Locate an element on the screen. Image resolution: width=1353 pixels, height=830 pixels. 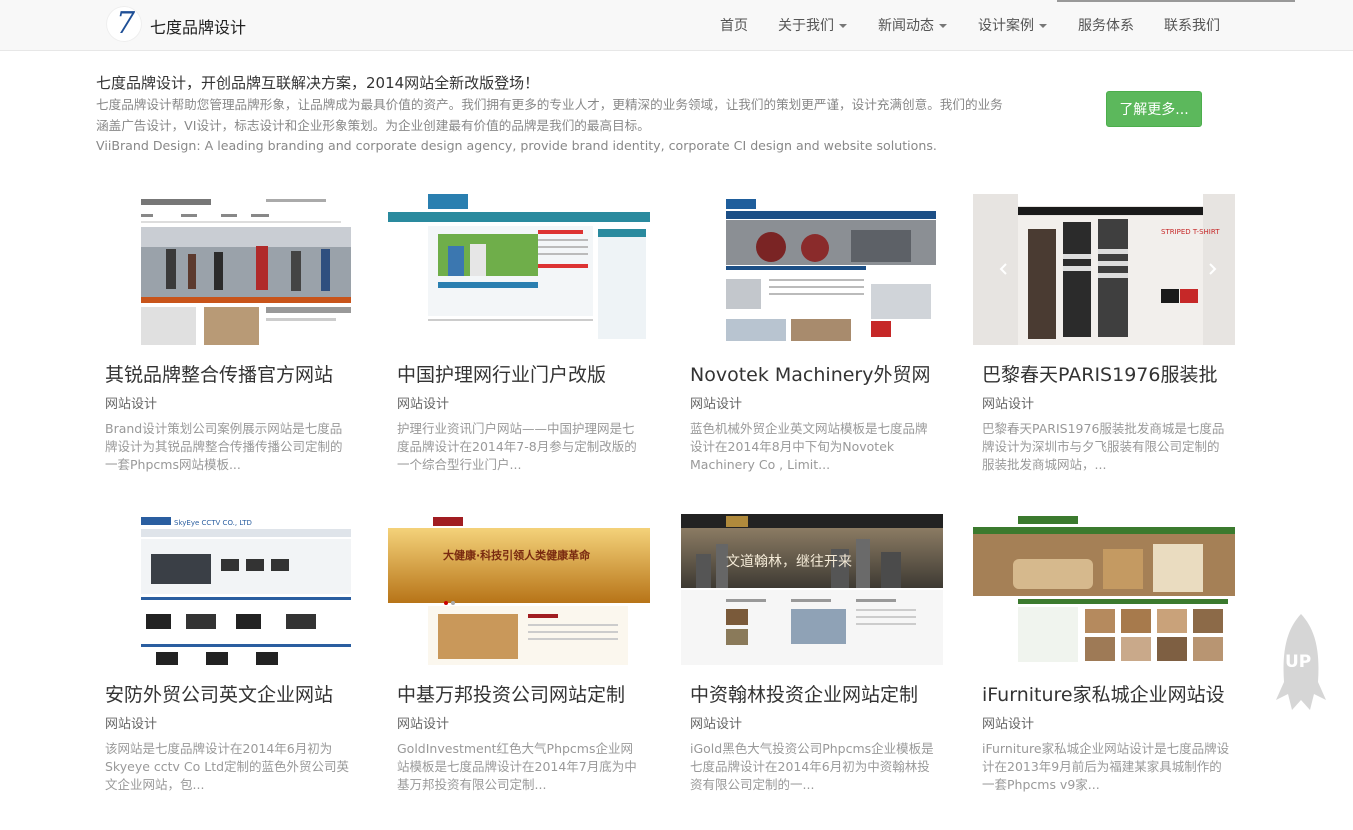
case-thumbnail: SkyEye CCTV CO., LTD is located at coordinates (227, 589).